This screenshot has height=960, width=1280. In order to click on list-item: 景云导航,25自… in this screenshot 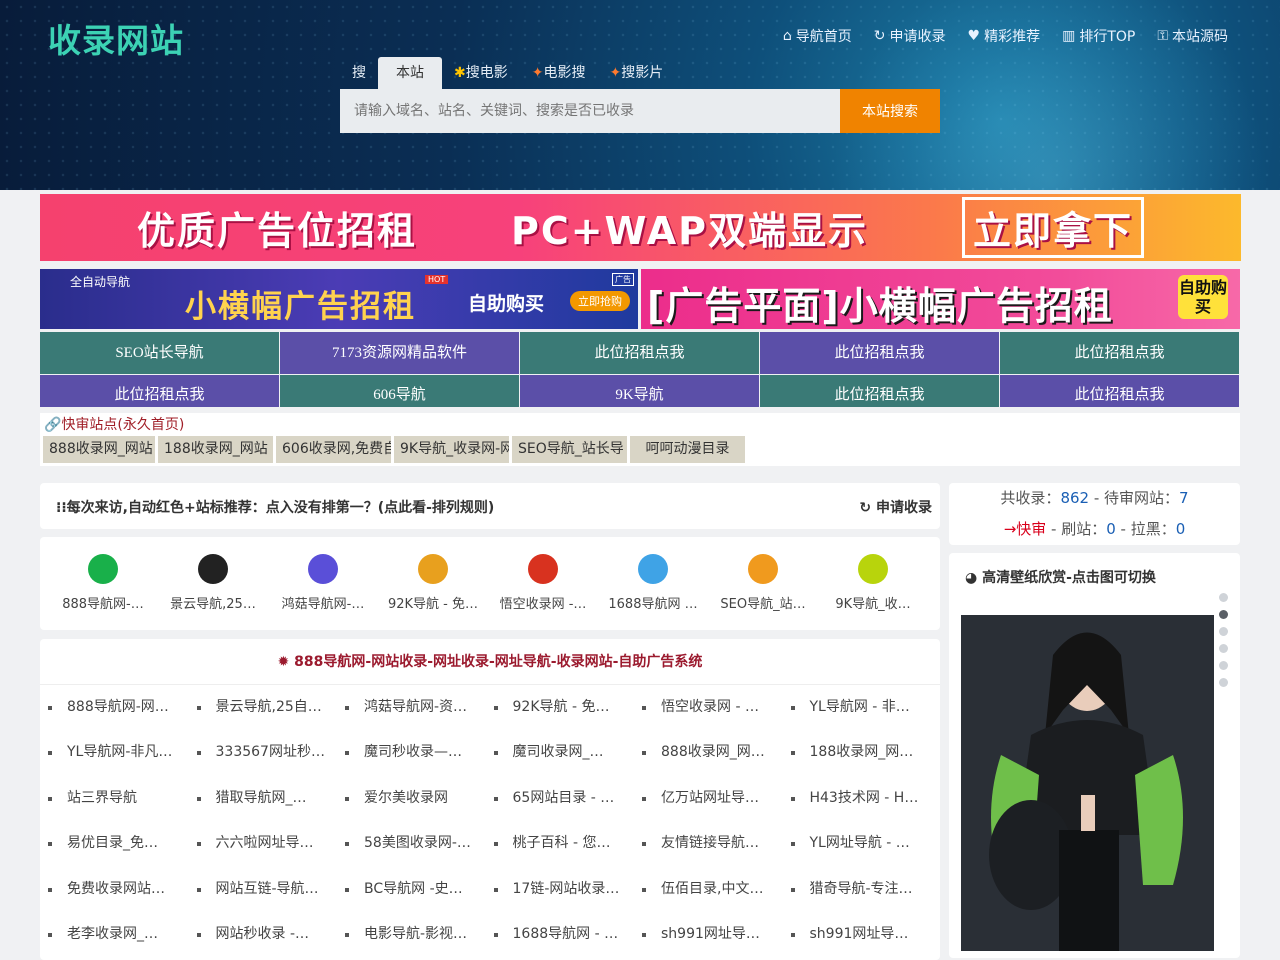, I will do `click(271, 707)`.